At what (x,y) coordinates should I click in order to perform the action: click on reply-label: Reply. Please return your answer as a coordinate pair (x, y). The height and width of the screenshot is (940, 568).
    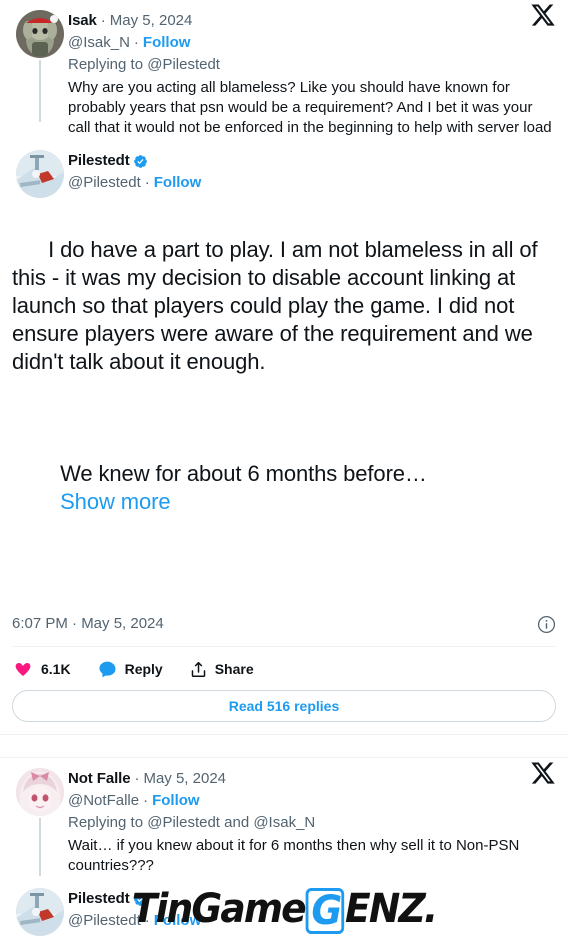
    Looking at the image, I should click on (143, 669).